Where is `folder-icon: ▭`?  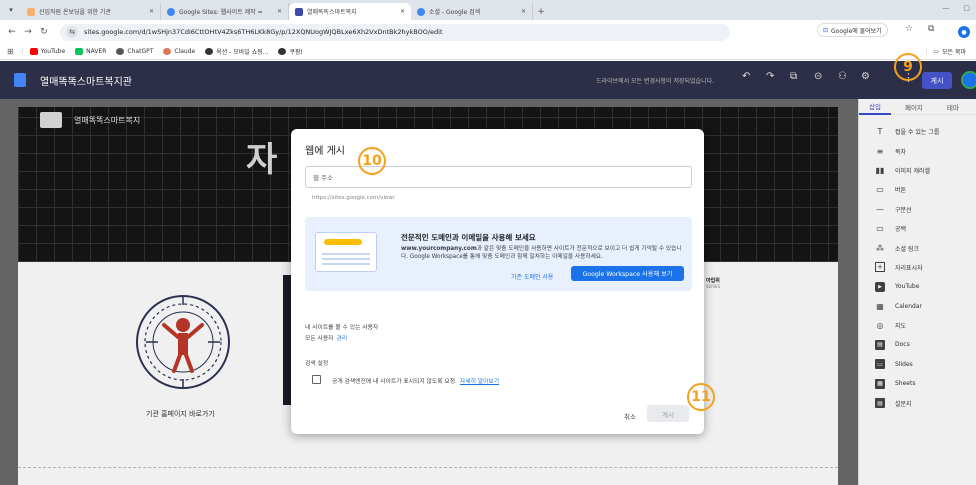 folder-icon: ▭ is located at coordinates (936, 51).